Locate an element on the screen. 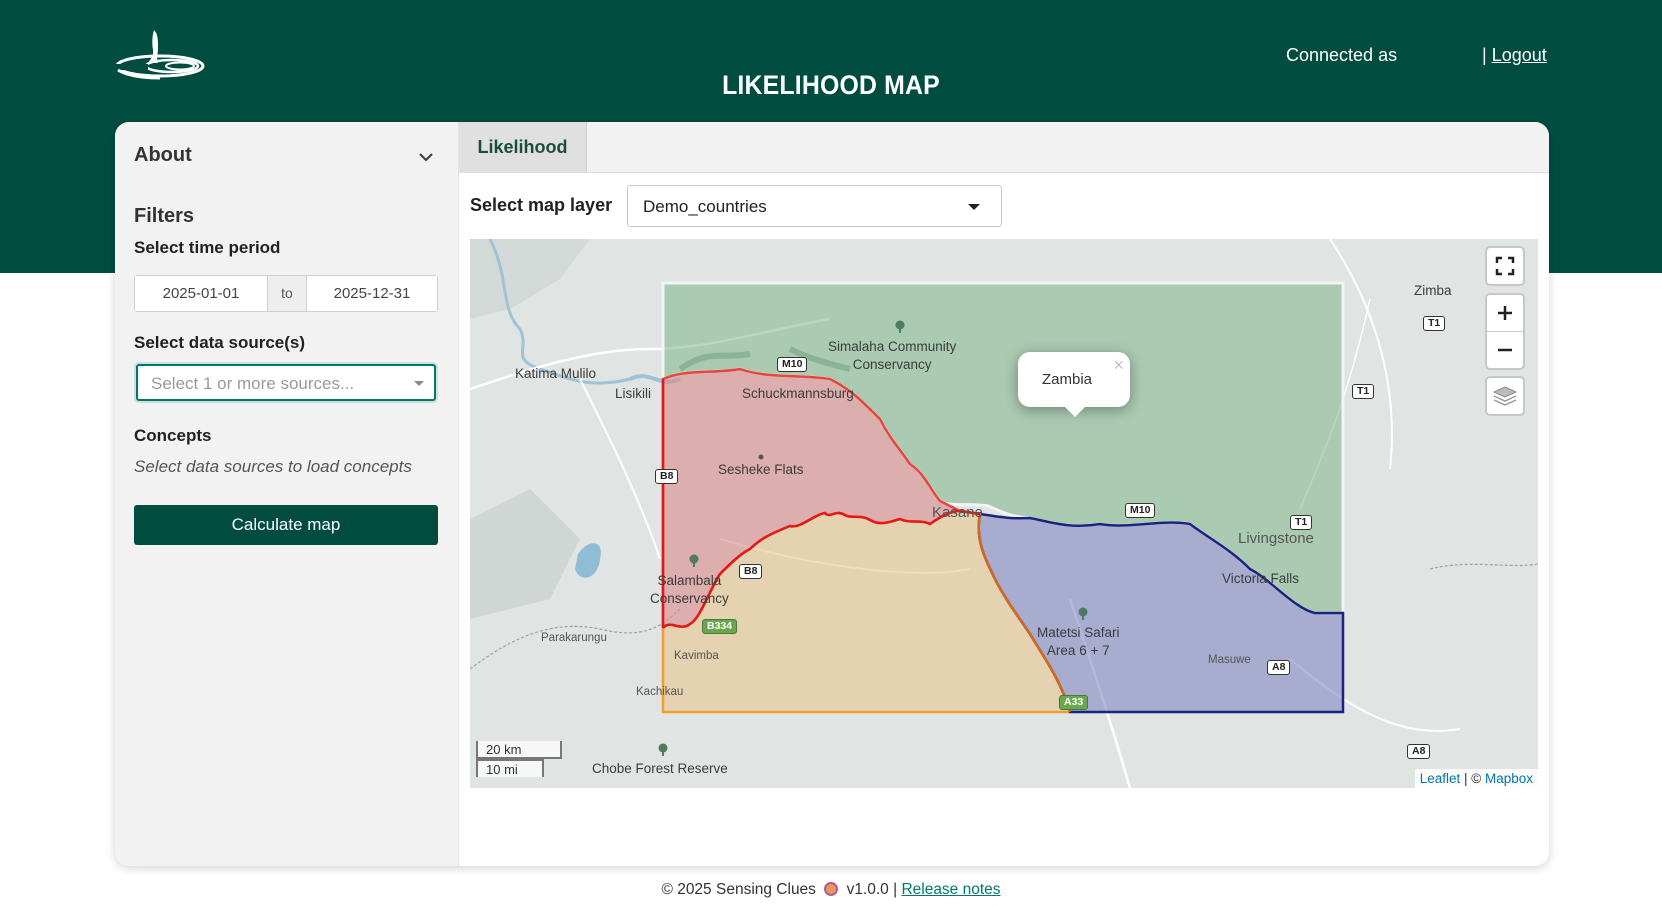 The width and height of the screenshot is (1662, 909). concepts-label: Concepts is located at coordinates (173, 435).